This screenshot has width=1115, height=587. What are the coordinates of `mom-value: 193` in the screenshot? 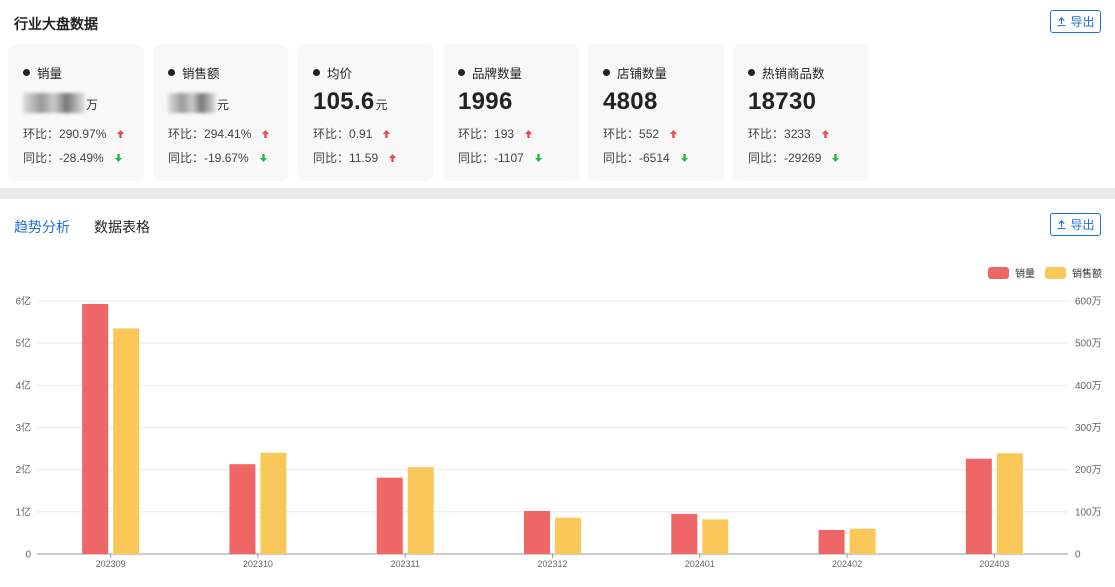 It's located at (504, 133).